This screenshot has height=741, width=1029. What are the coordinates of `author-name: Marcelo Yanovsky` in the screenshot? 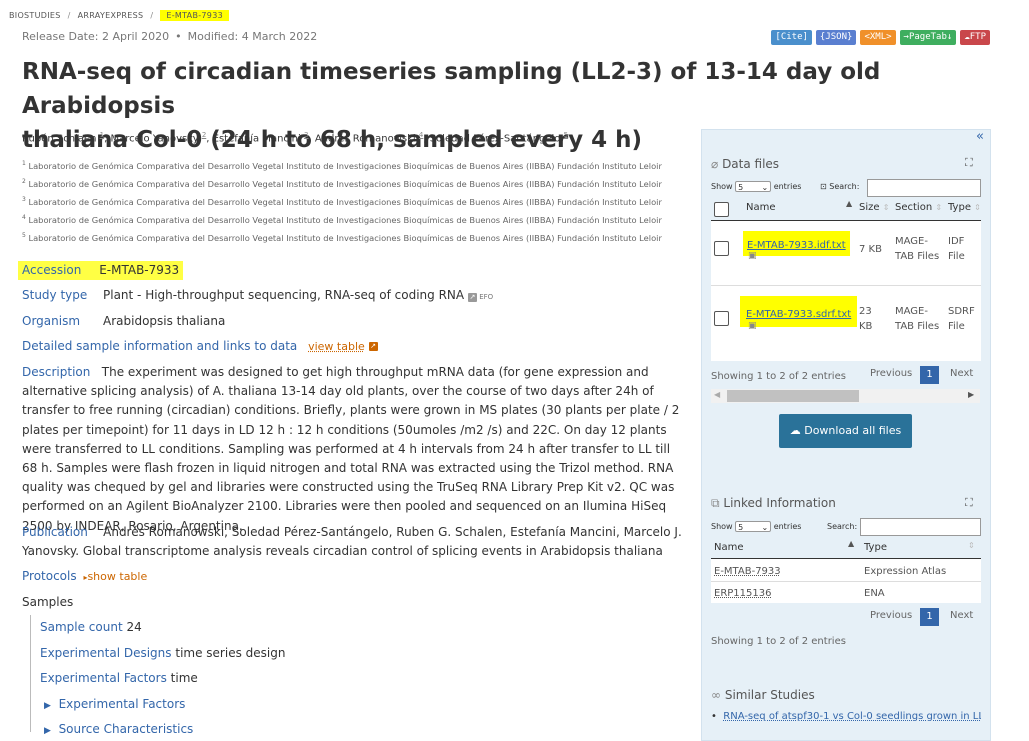 It's located at (154, 139).